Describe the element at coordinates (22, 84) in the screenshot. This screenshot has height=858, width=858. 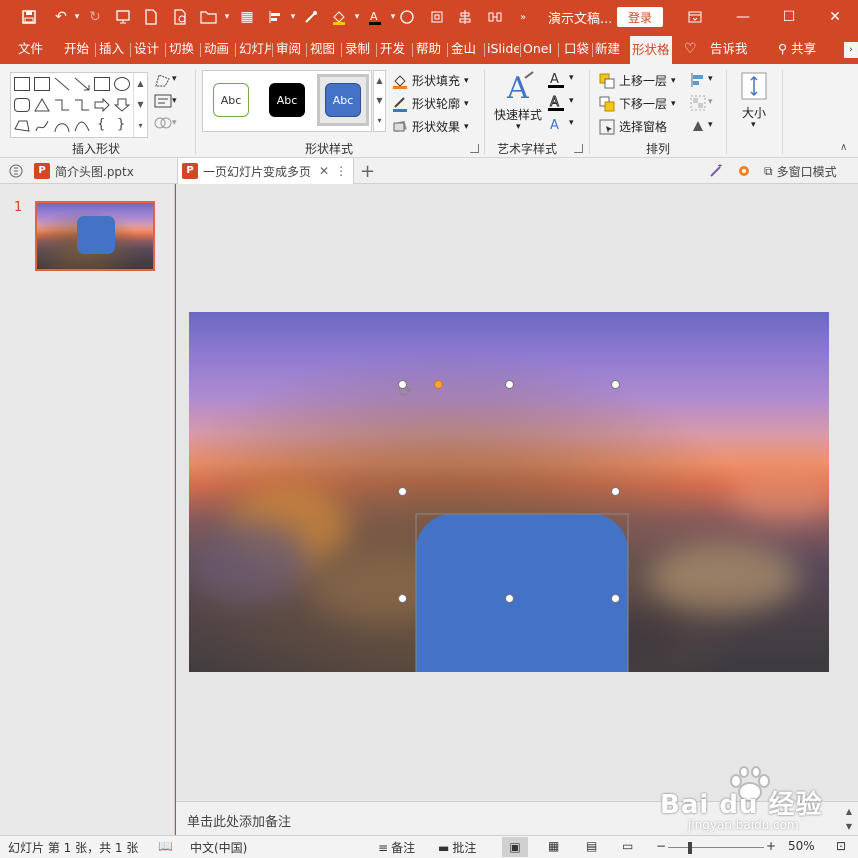
I see `textbox-icon` at that location.